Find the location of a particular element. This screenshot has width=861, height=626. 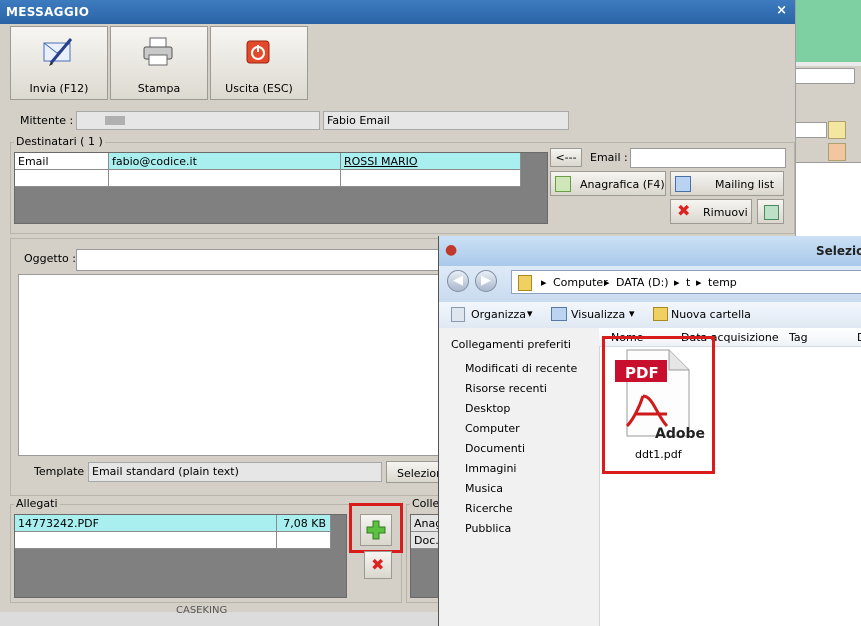

organize-icon is located at coordinates (458, 314).